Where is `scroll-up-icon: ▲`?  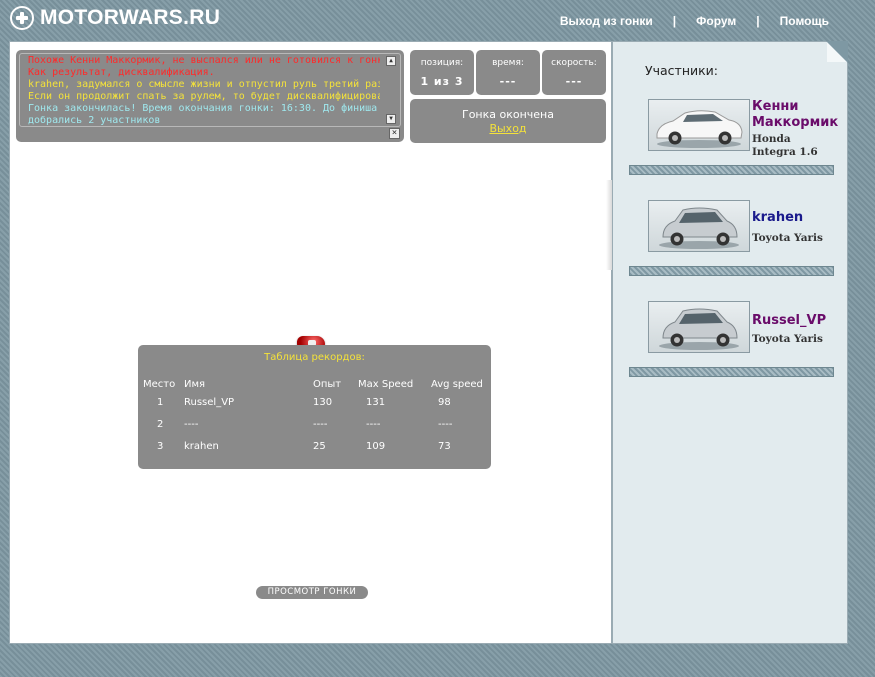
scroll-up-icon: ▲ is located at coordinates (391, 61).